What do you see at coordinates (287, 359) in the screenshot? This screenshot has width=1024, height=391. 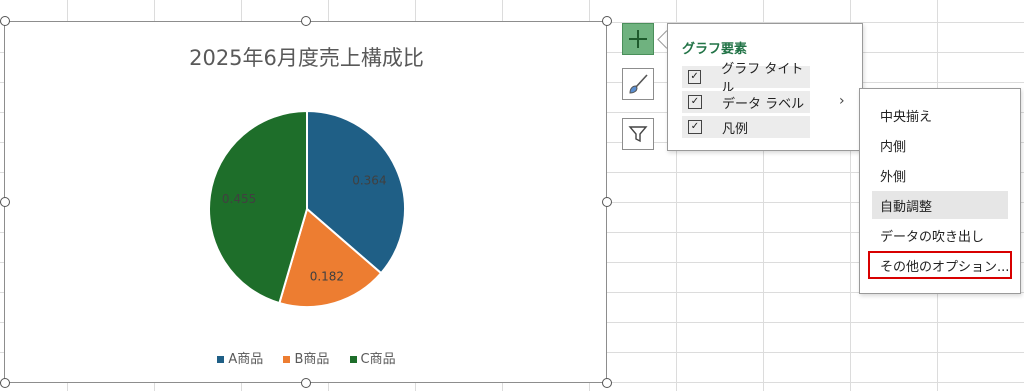 I see `legend-swatch-b` at bounding box center [287, 359].